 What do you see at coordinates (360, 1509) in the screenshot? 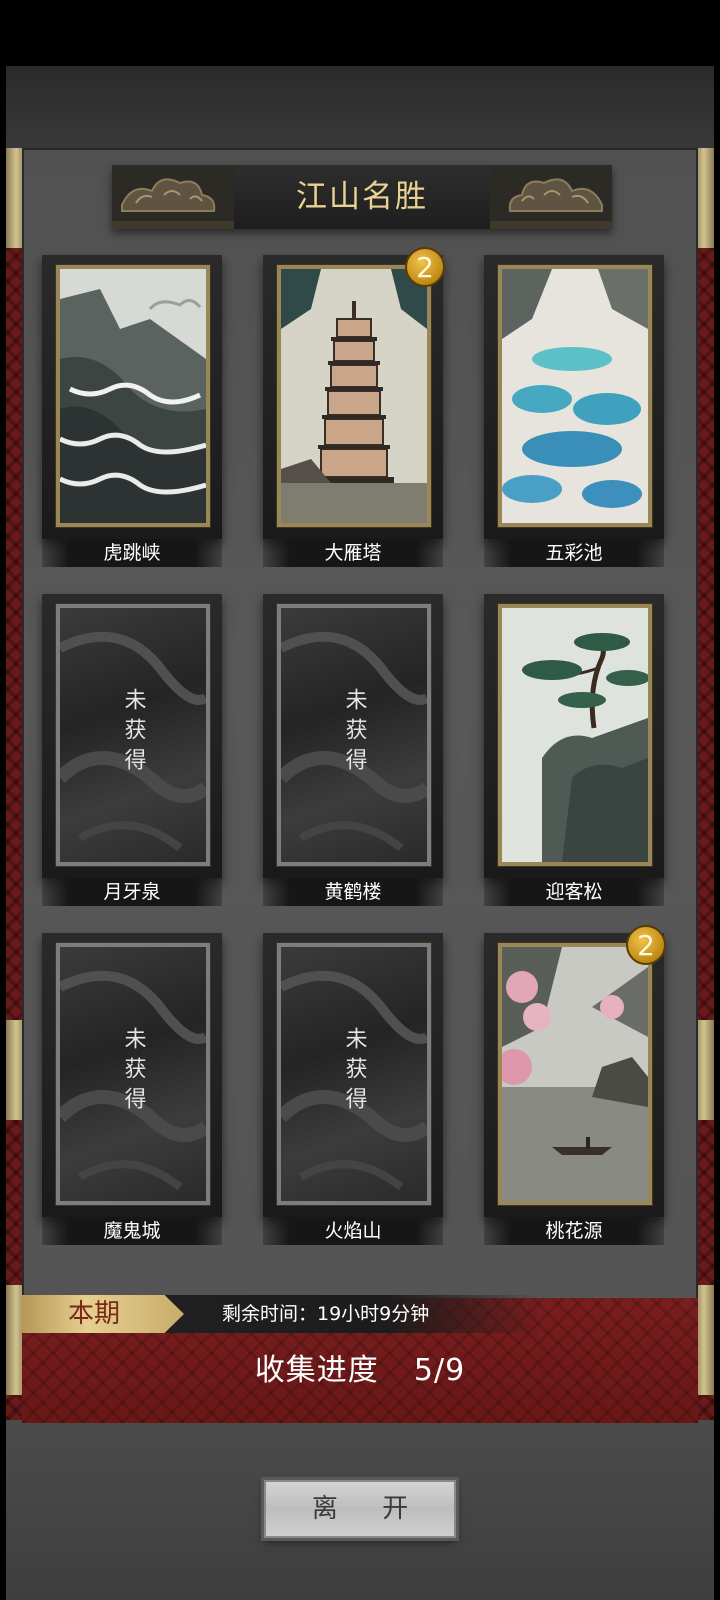
I see `leave-button: 离 开` at bounding box center [360, 1509].